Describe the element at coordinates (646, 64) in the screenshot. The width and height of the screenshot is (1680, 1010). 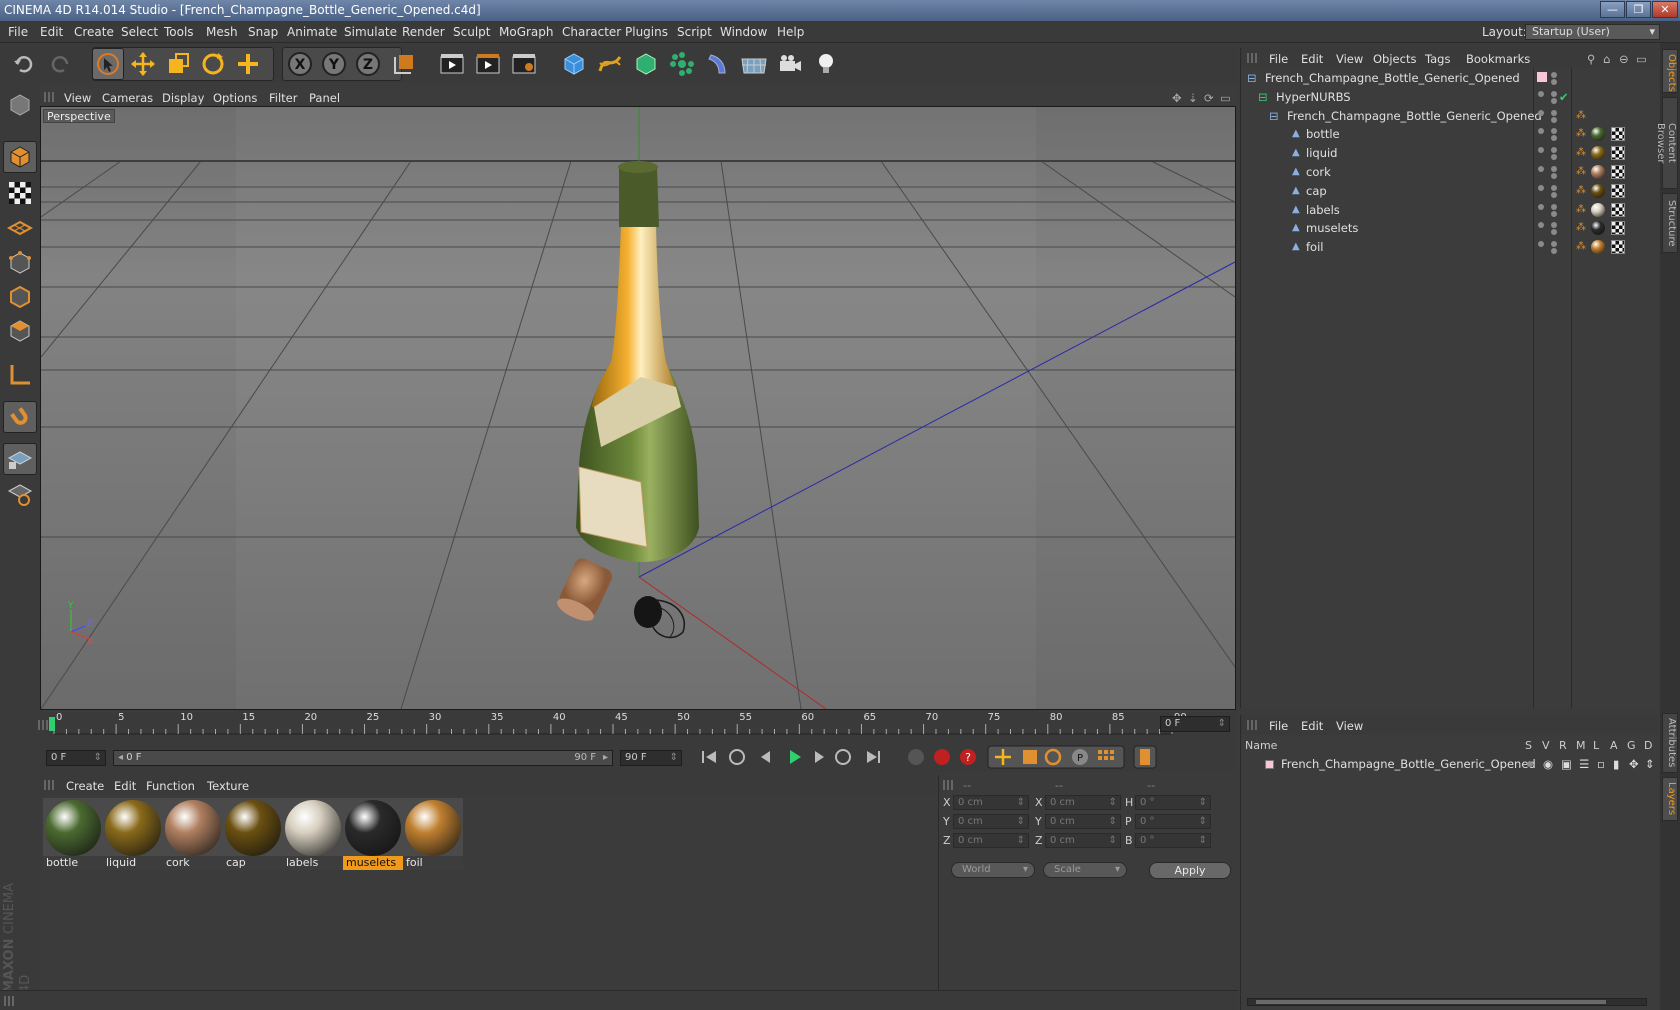
I see `nurbs-icon` at that location.